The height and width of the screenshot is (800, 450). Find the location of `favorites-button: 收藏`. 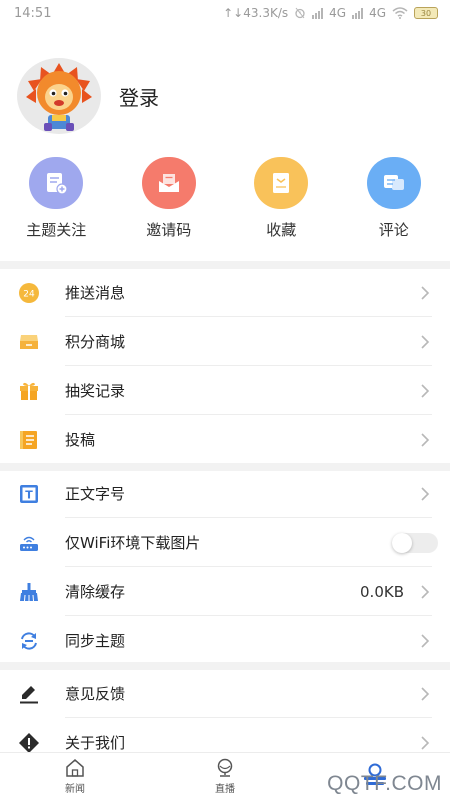

favorites-button: 收藏 is located at coordinates (281, 198).